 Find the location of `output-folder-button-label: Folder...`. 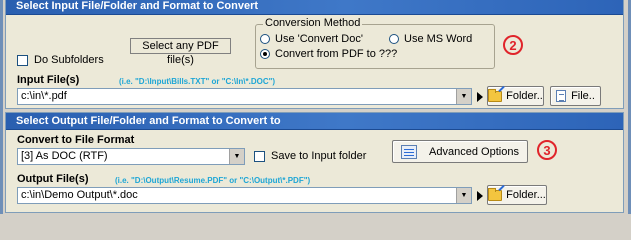

output-folder-button-label: Folder... is located at coordinates (526, 195).